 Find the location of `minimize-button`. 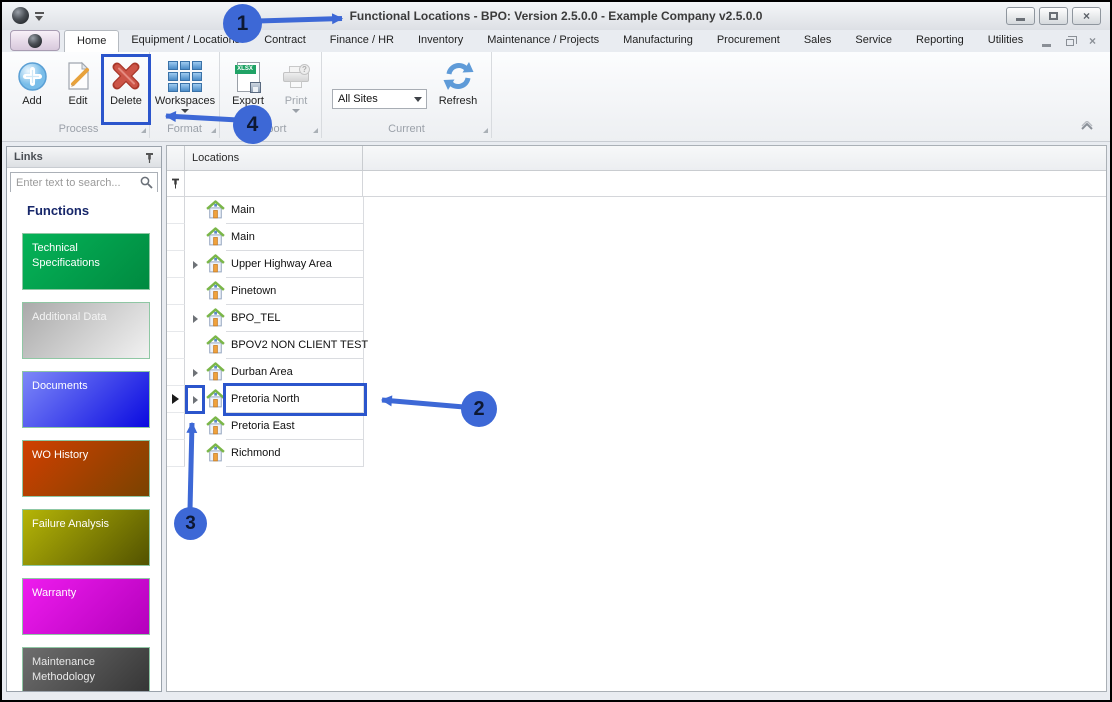

minimize-button is located at coordinates (1020, 16).